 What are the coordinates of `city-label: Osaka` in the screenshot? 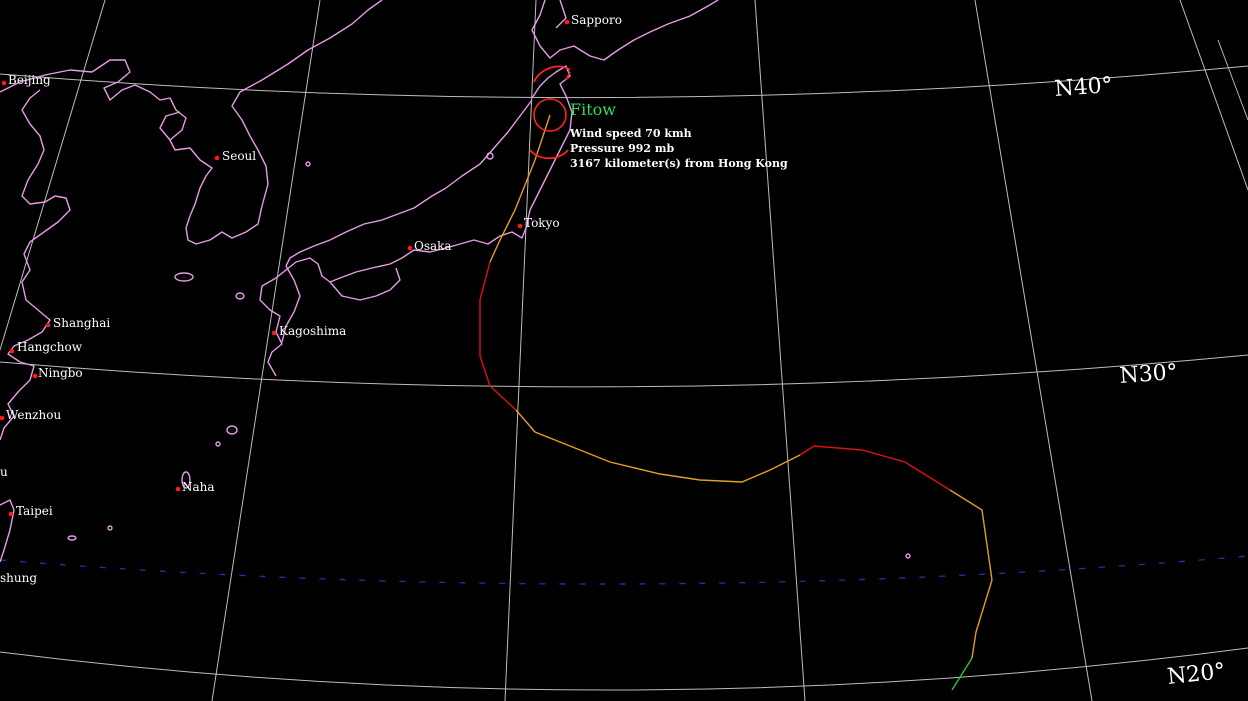 It's located at (433, 246).